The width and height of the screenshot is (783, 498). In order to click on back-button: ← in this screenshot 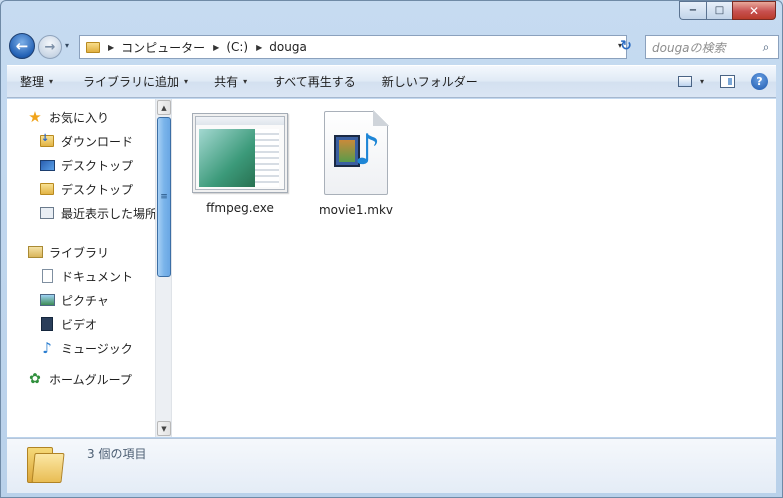, I will do `click(22, 46)`.